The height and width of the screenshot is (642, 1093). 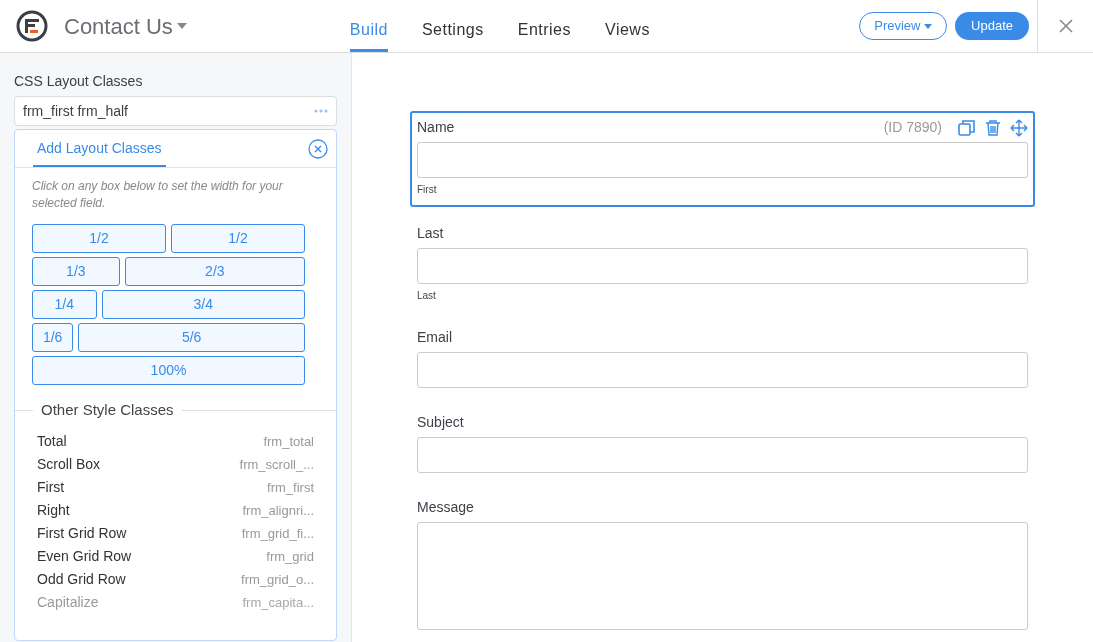 I want to click on width-option-button: 3/4, so click(x=203, y=304).